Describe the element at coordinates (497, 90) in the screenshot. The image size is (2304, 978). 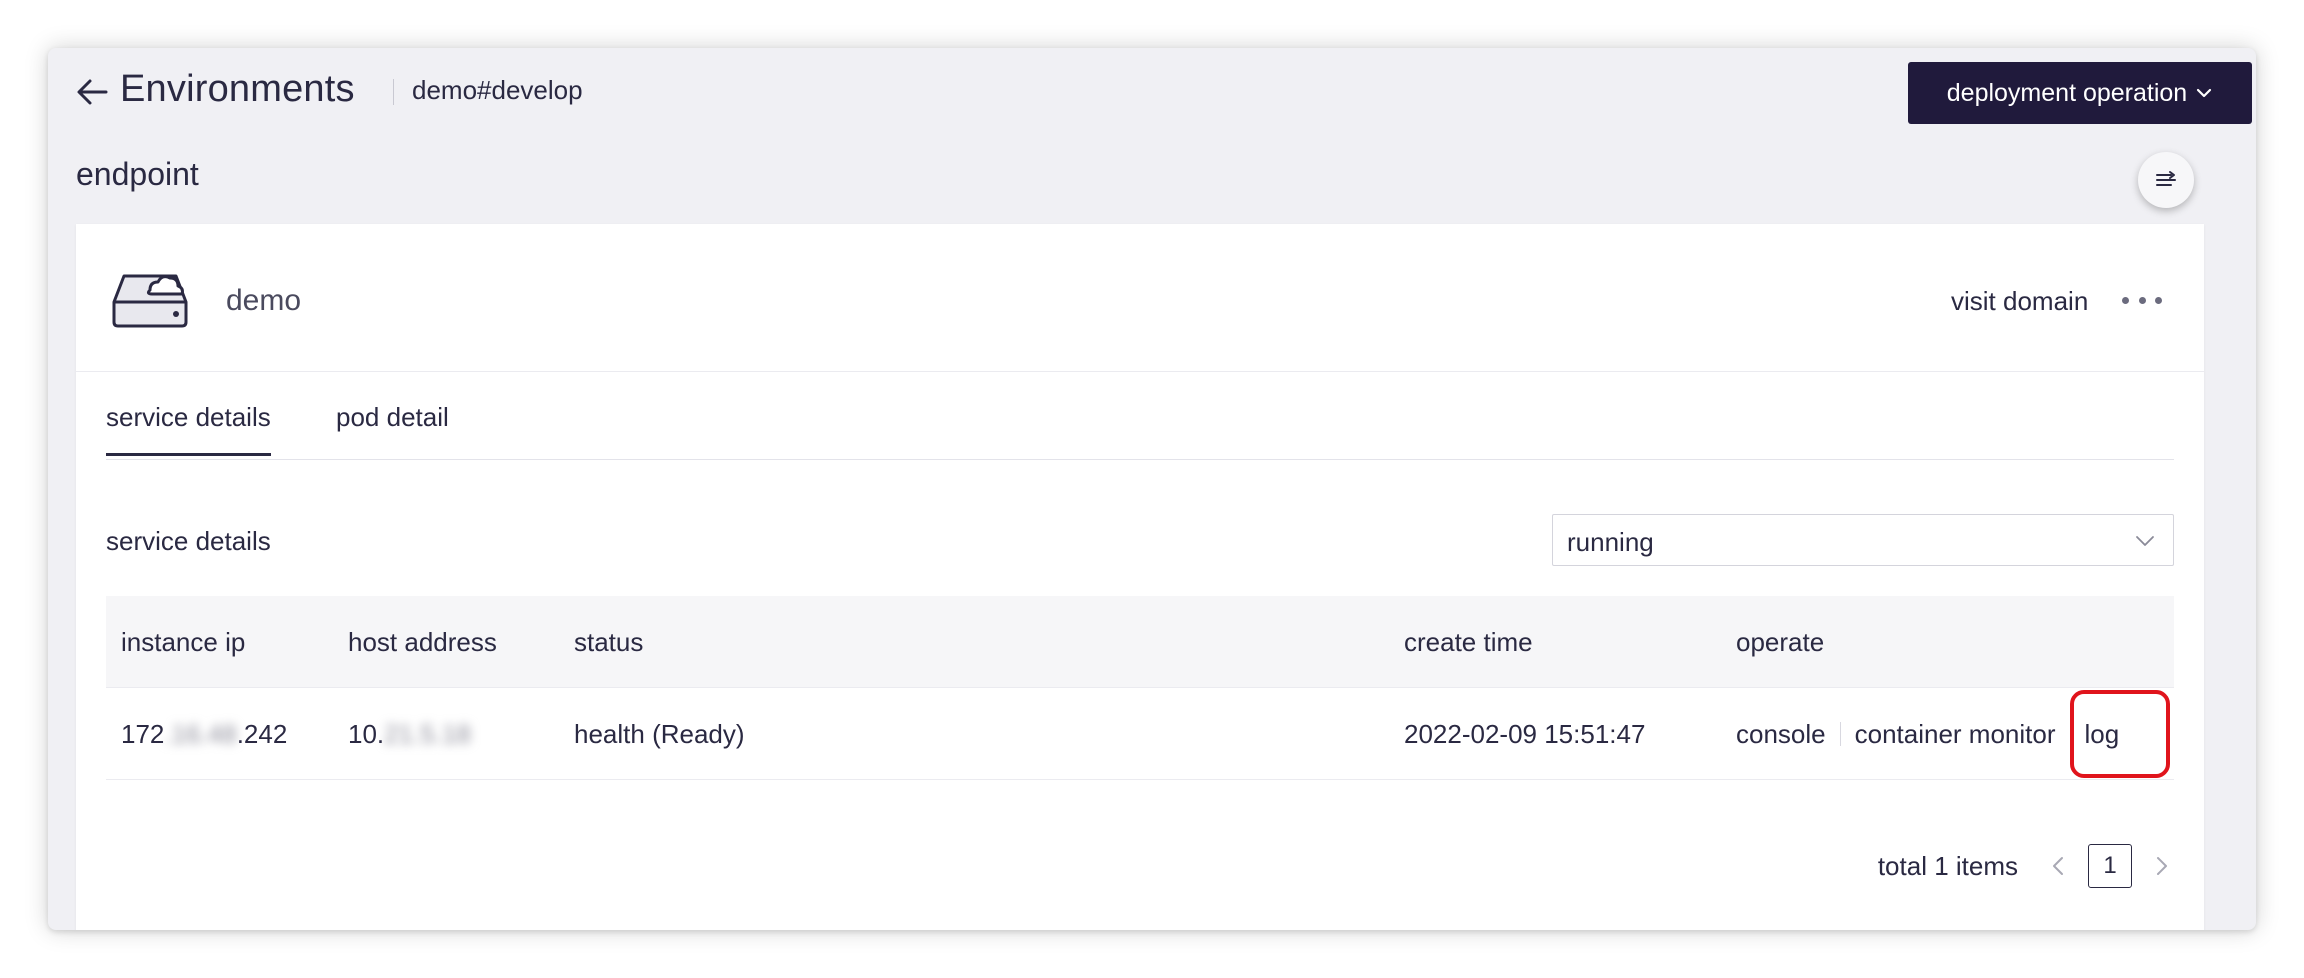
I see `breadcrumb: demo#develop` at that location.